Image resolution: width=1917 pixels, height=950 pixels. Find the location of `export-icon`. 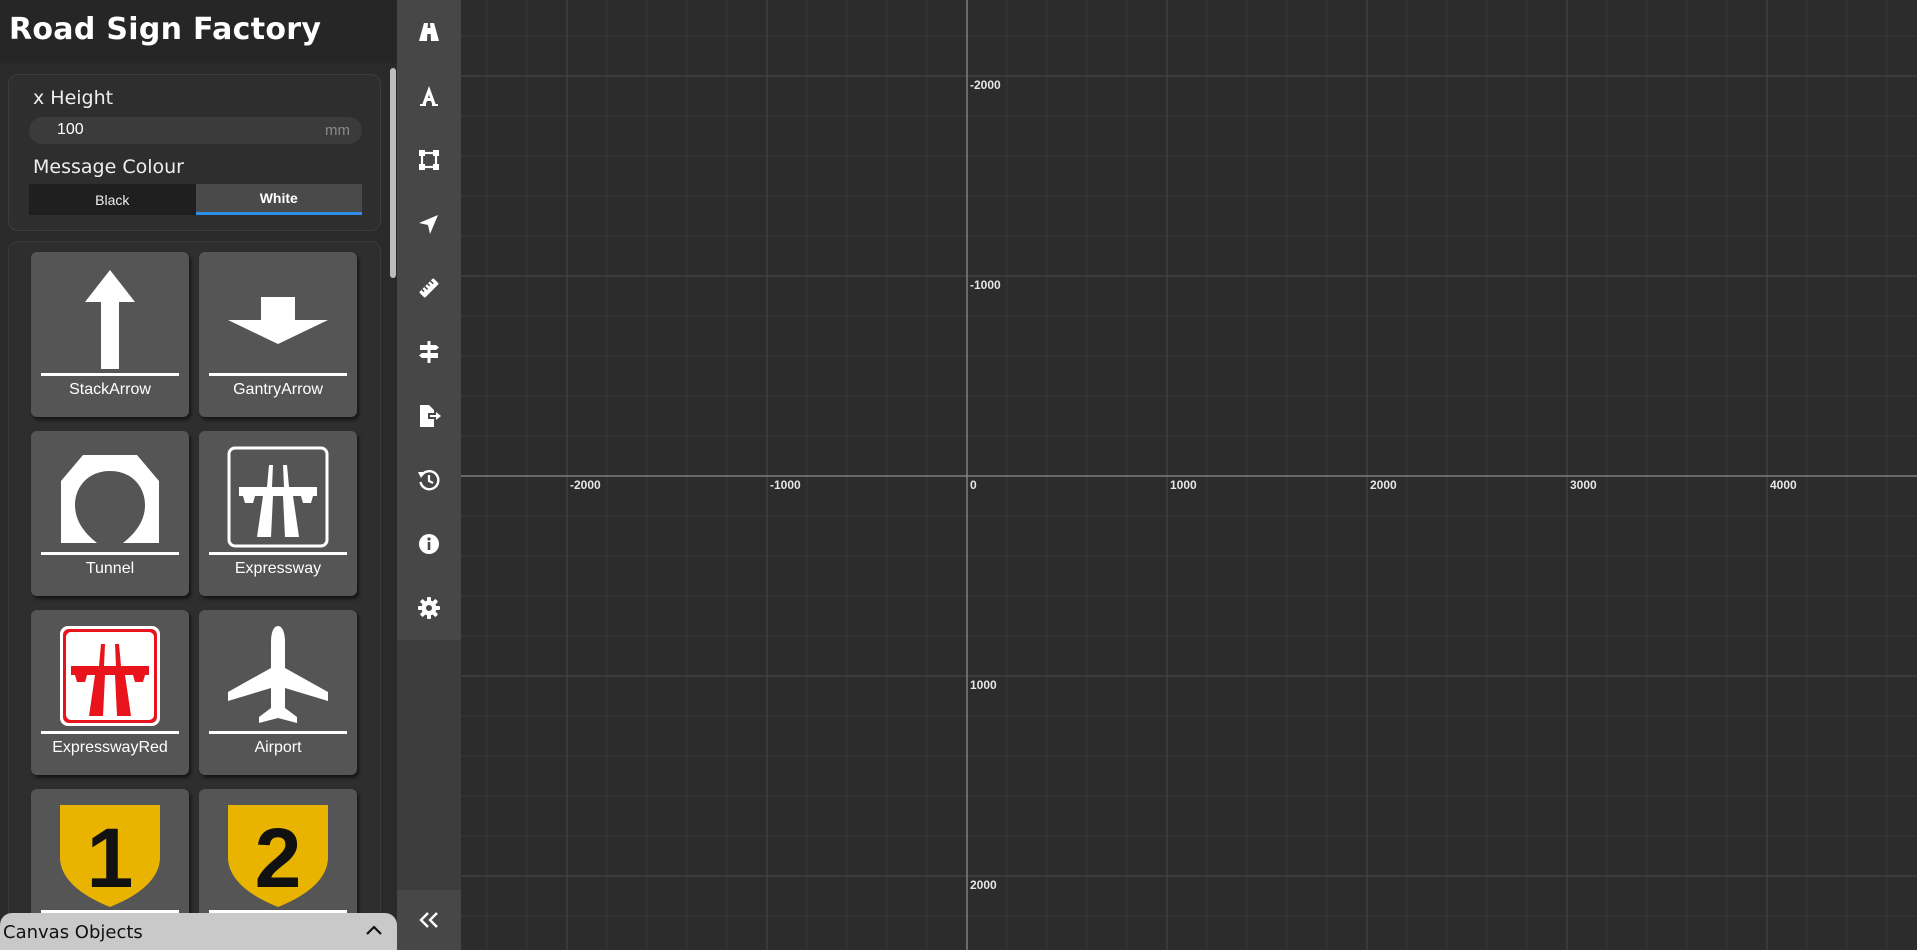

export-icon is located at coordinates (430, 416).